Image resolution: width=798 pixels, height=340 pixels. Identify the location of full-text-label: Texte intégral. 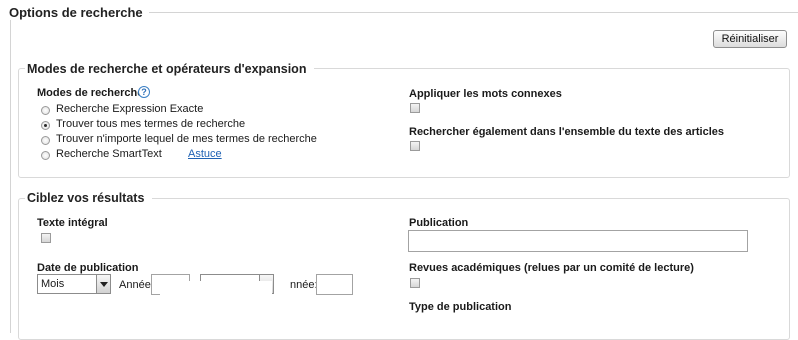
(72, 223).